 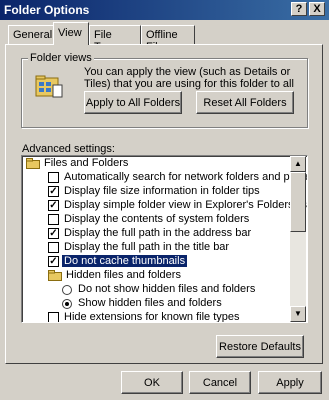 I want to click on radio-button, so click(x=67, y=290).